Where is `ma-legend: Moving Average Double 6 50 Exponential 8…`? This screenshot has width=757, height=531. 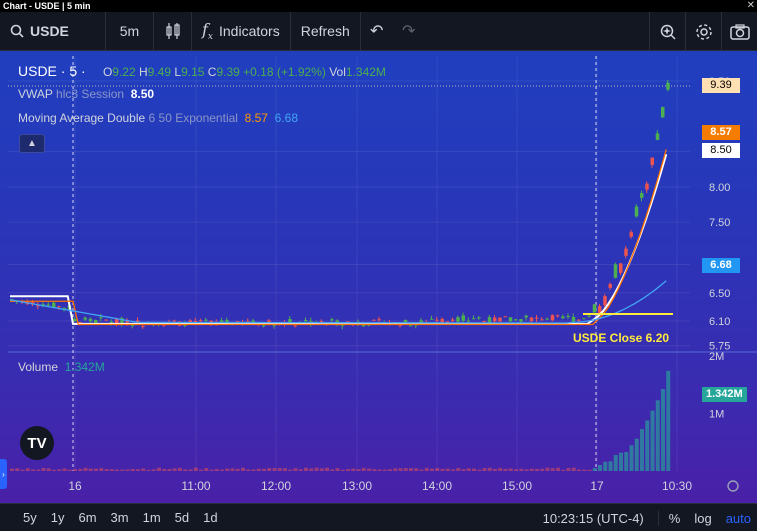 ma-legend: Moving Average Double 6 50 Exponential 8… is located at coordinates (158, 118).